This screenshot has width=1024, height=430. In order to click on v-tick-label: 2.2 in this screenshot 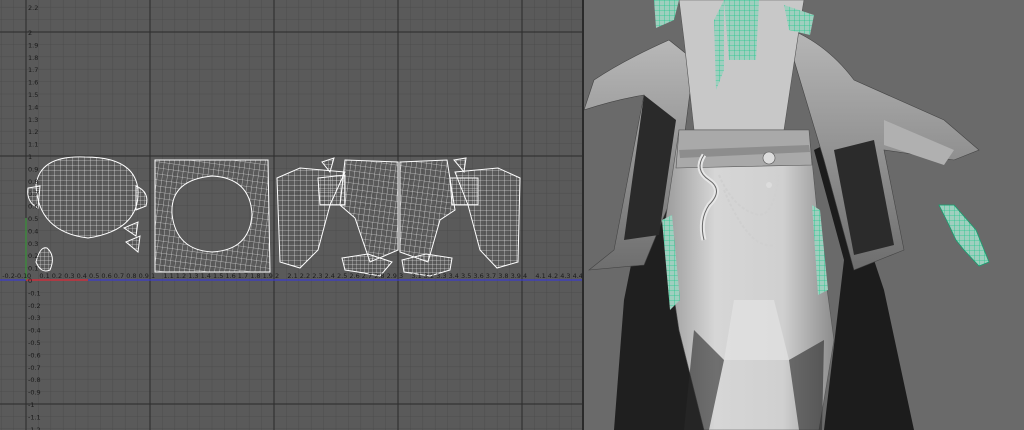, I will do `click(33, 8)`.